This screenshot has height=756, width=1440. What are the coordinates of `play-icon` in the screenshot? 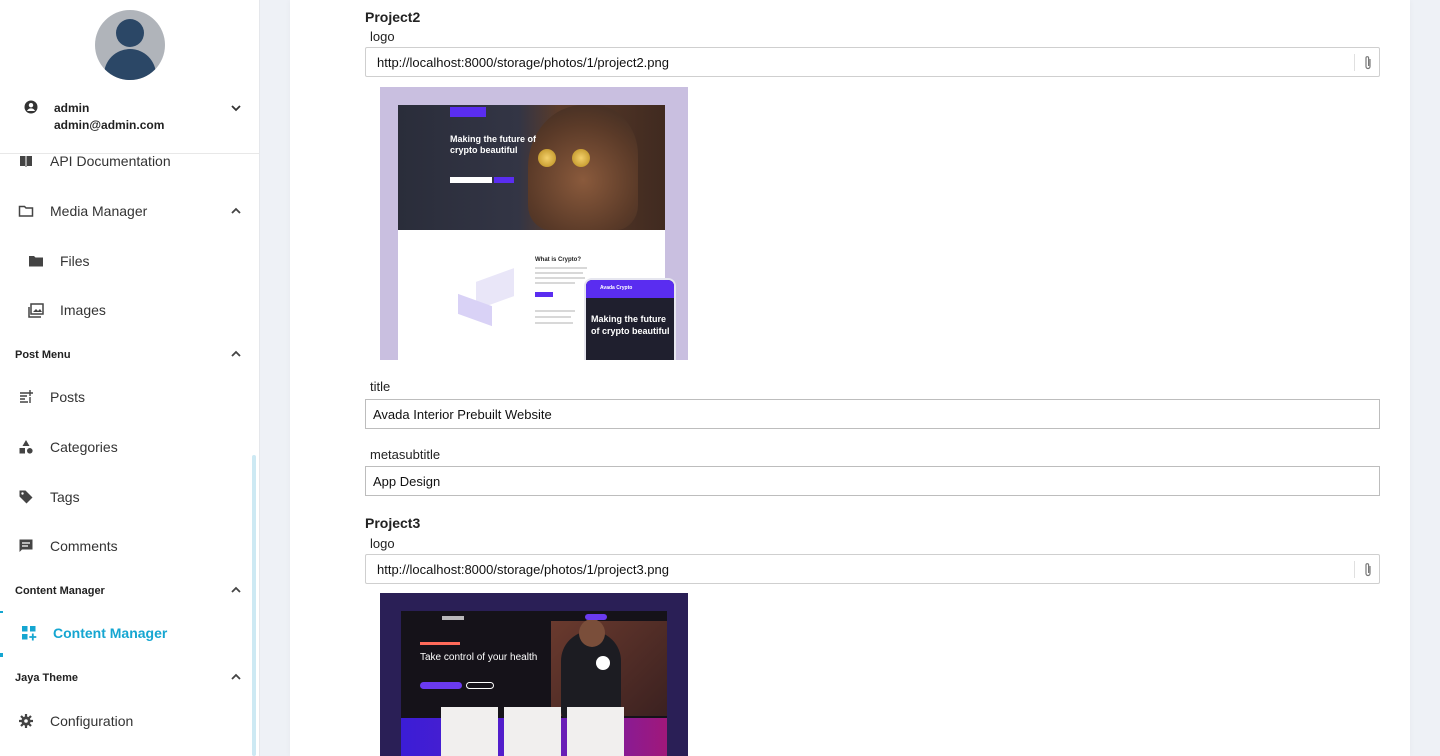 It's located at (603, 663).